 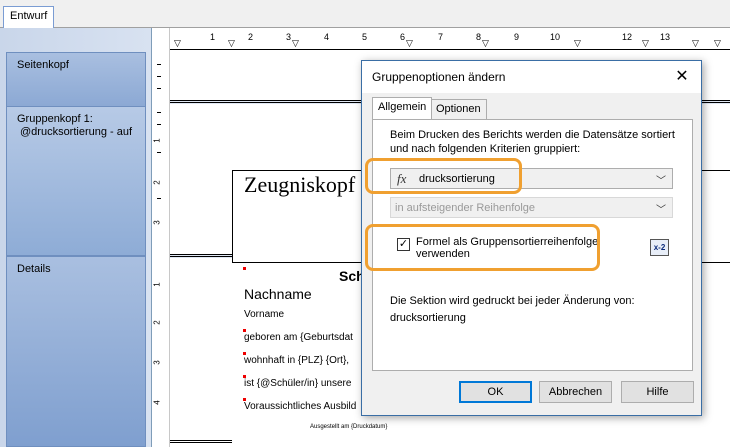 What do you see at coordinates (76, 351) in the screenshot?
I see `section-details: Details` at bounding box center [76, 351].